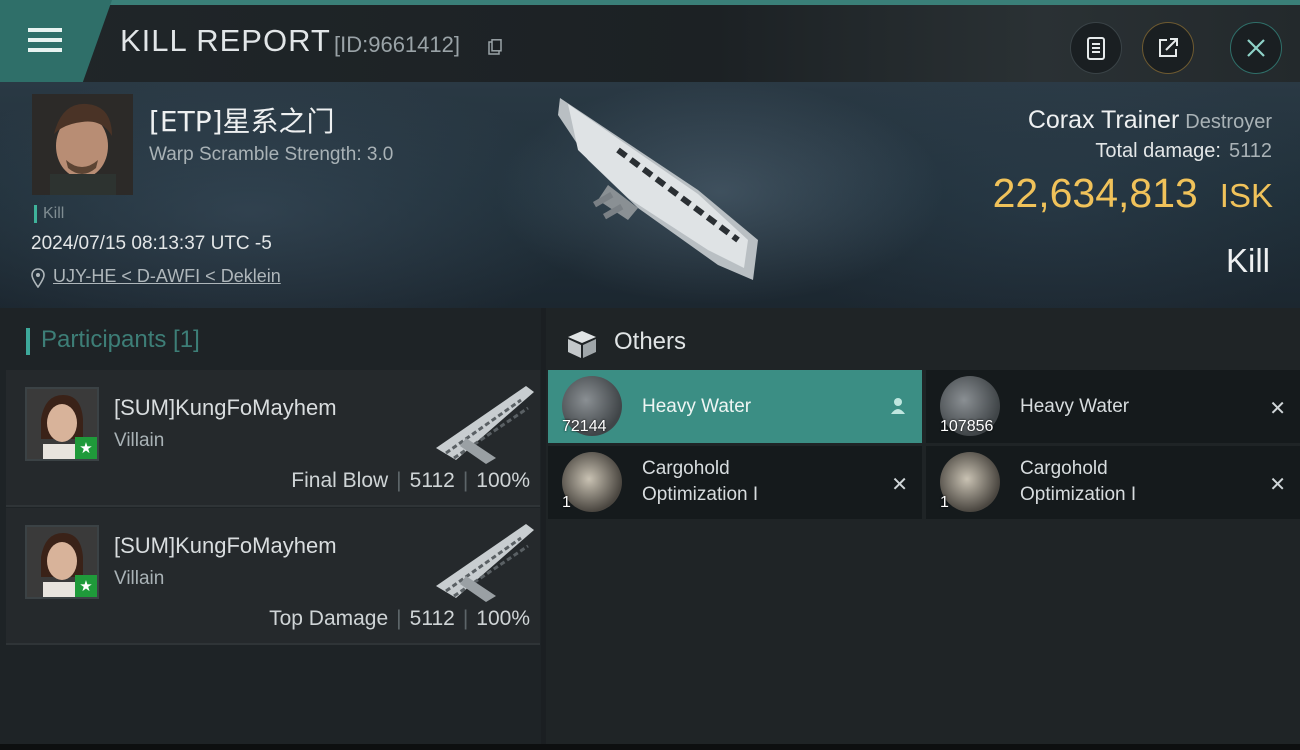 This screenshot has width=1300, height=750. I want to click on others-title: Others, so click(650, 341).